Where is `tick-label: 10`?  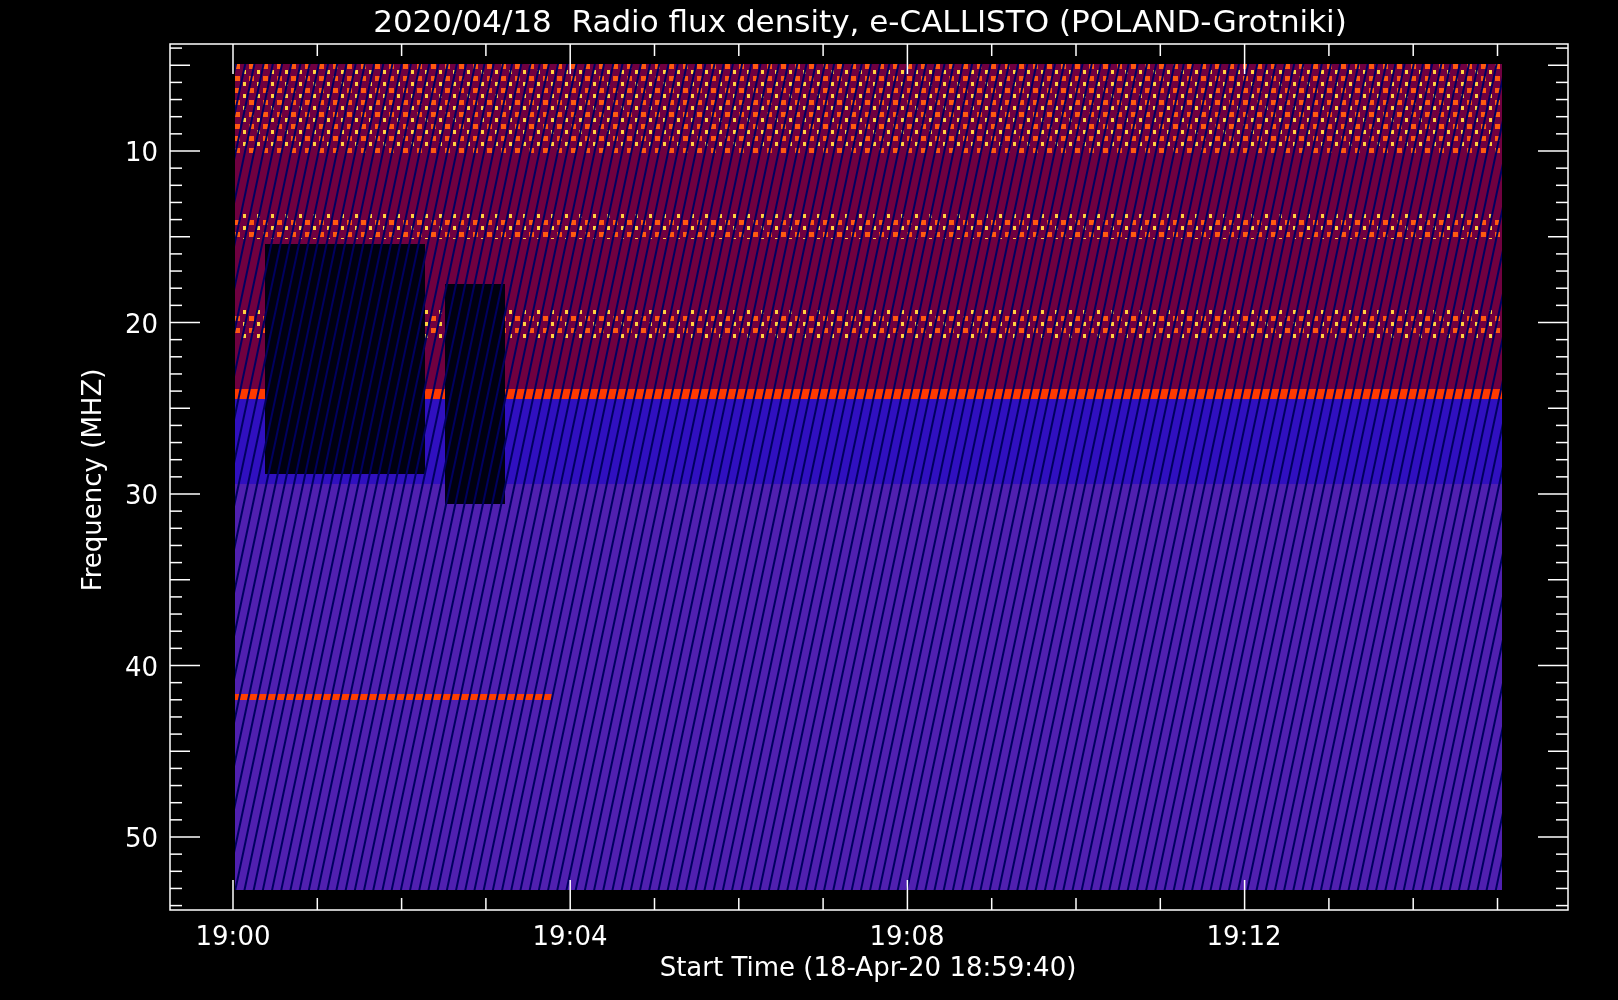
tick-label: 10 is located at coordinates (141, 152).